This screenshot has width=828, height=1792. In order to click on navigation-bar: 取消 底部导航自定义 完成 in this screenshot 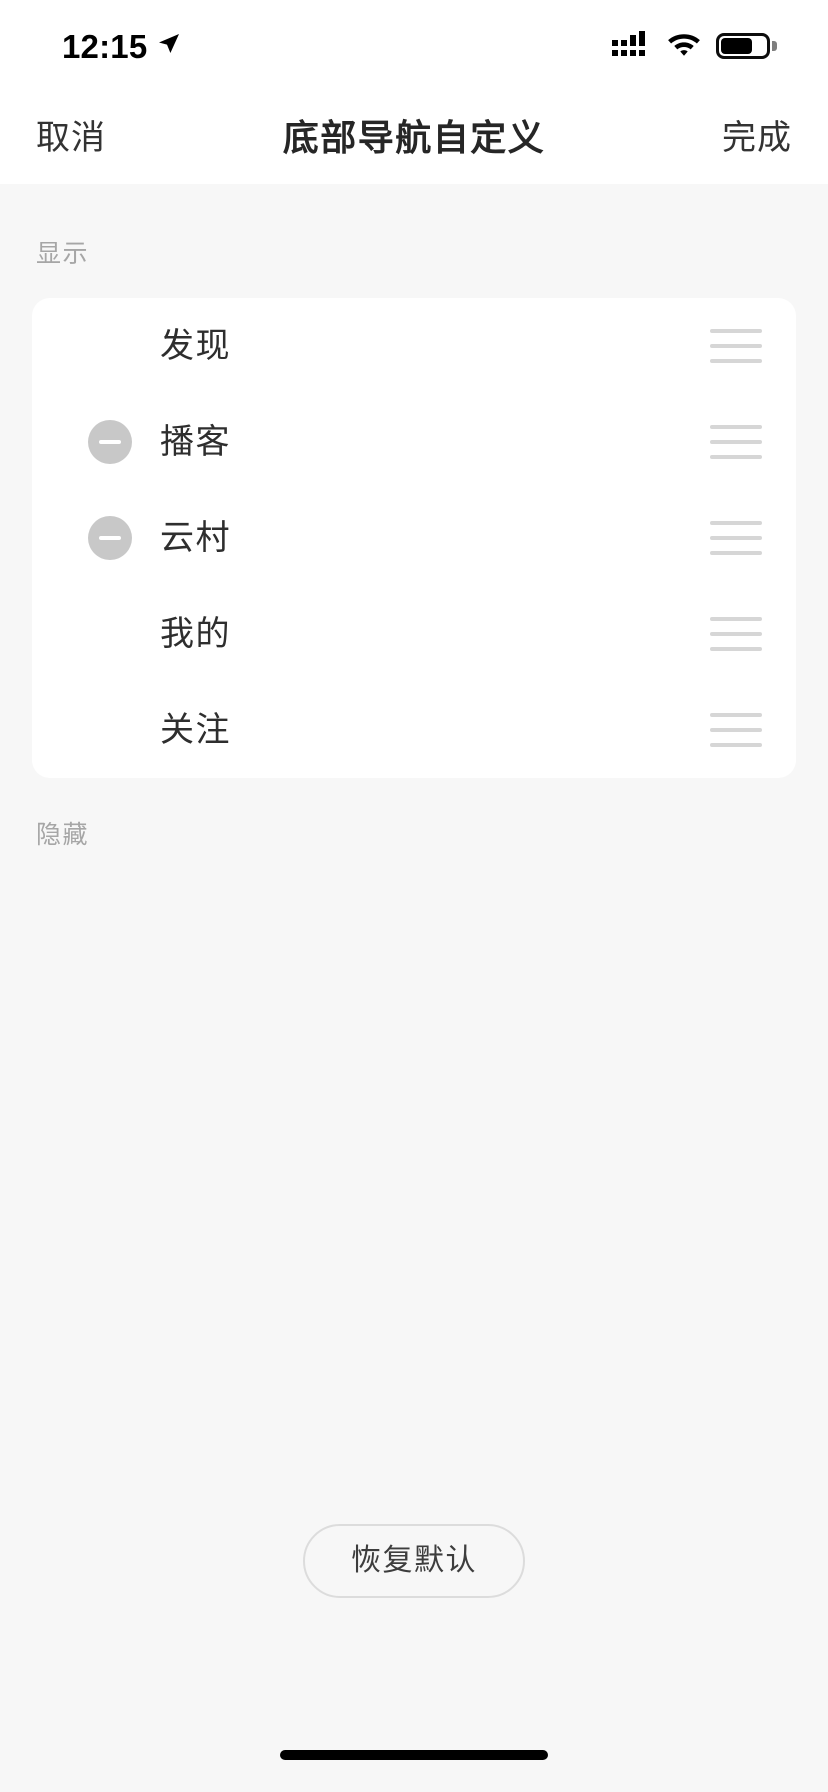, I will do `click(414, 138)`.